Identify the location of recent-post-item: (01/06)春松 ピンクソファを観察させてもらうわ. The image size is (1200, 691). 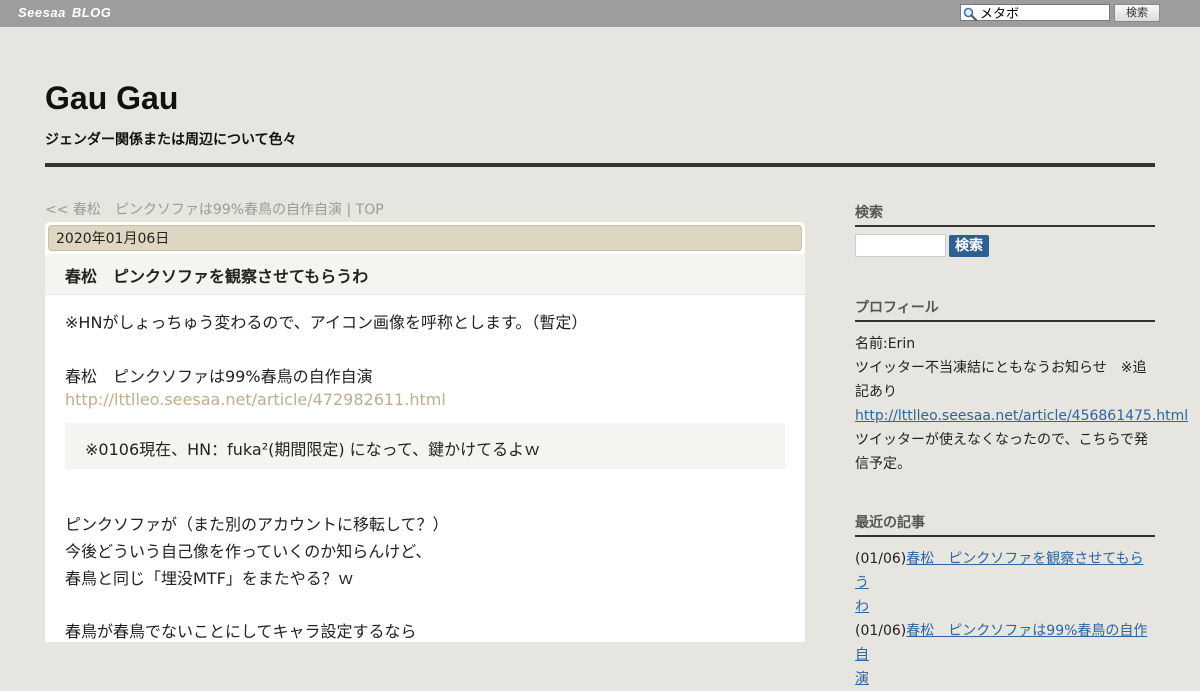
(1005, 583).